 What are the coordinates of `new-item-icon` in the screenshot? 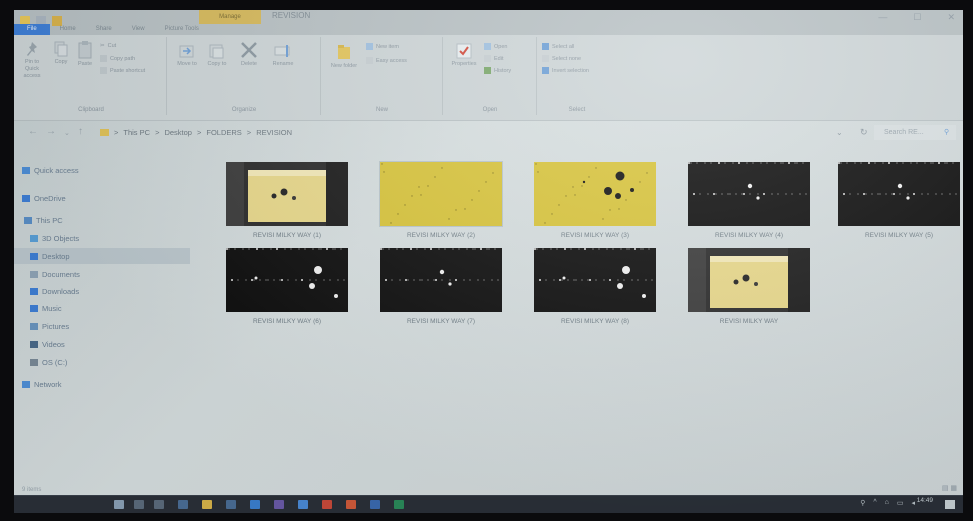 It's located at (369, 46).